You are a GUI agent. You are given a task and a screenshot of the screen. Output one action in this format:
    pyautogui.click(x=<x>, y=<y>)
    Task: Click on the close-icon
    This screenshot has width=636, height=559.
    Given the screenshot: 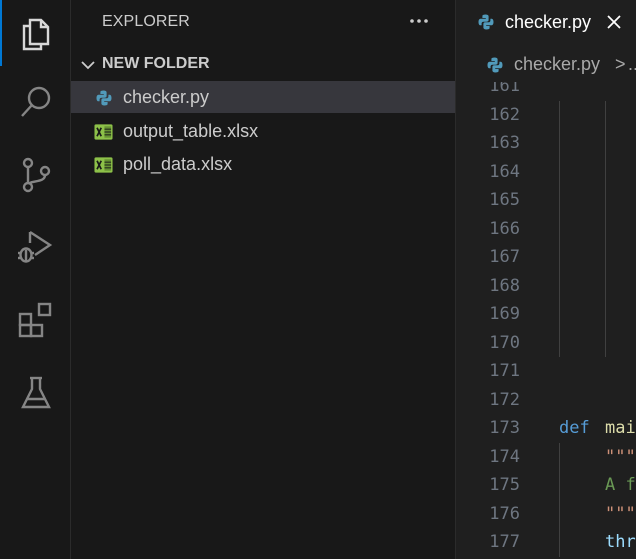 What is the action you would take?
    pyautogui.click(x=614, y=22)
    